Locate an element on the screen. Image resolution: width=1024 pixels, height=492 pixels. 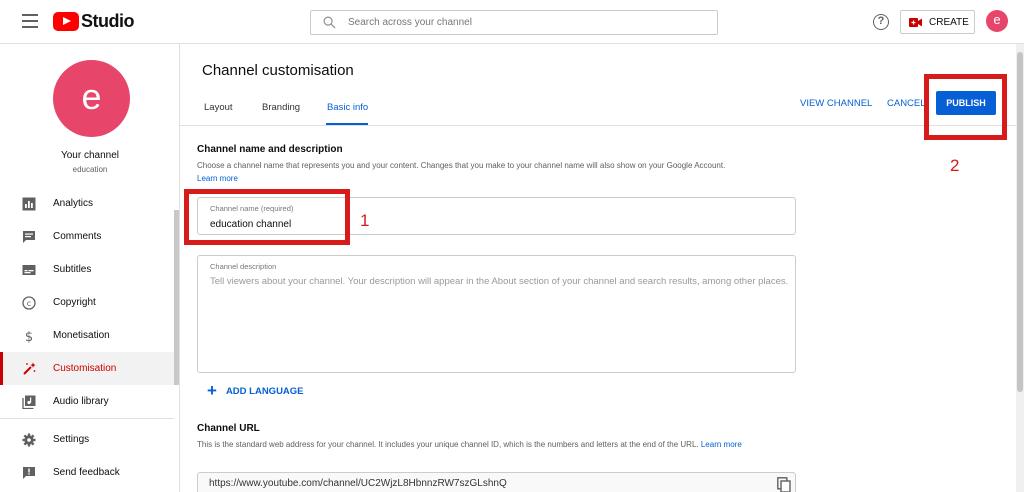
sidebar-item-label: Settings is located at coordinates (71, 439).